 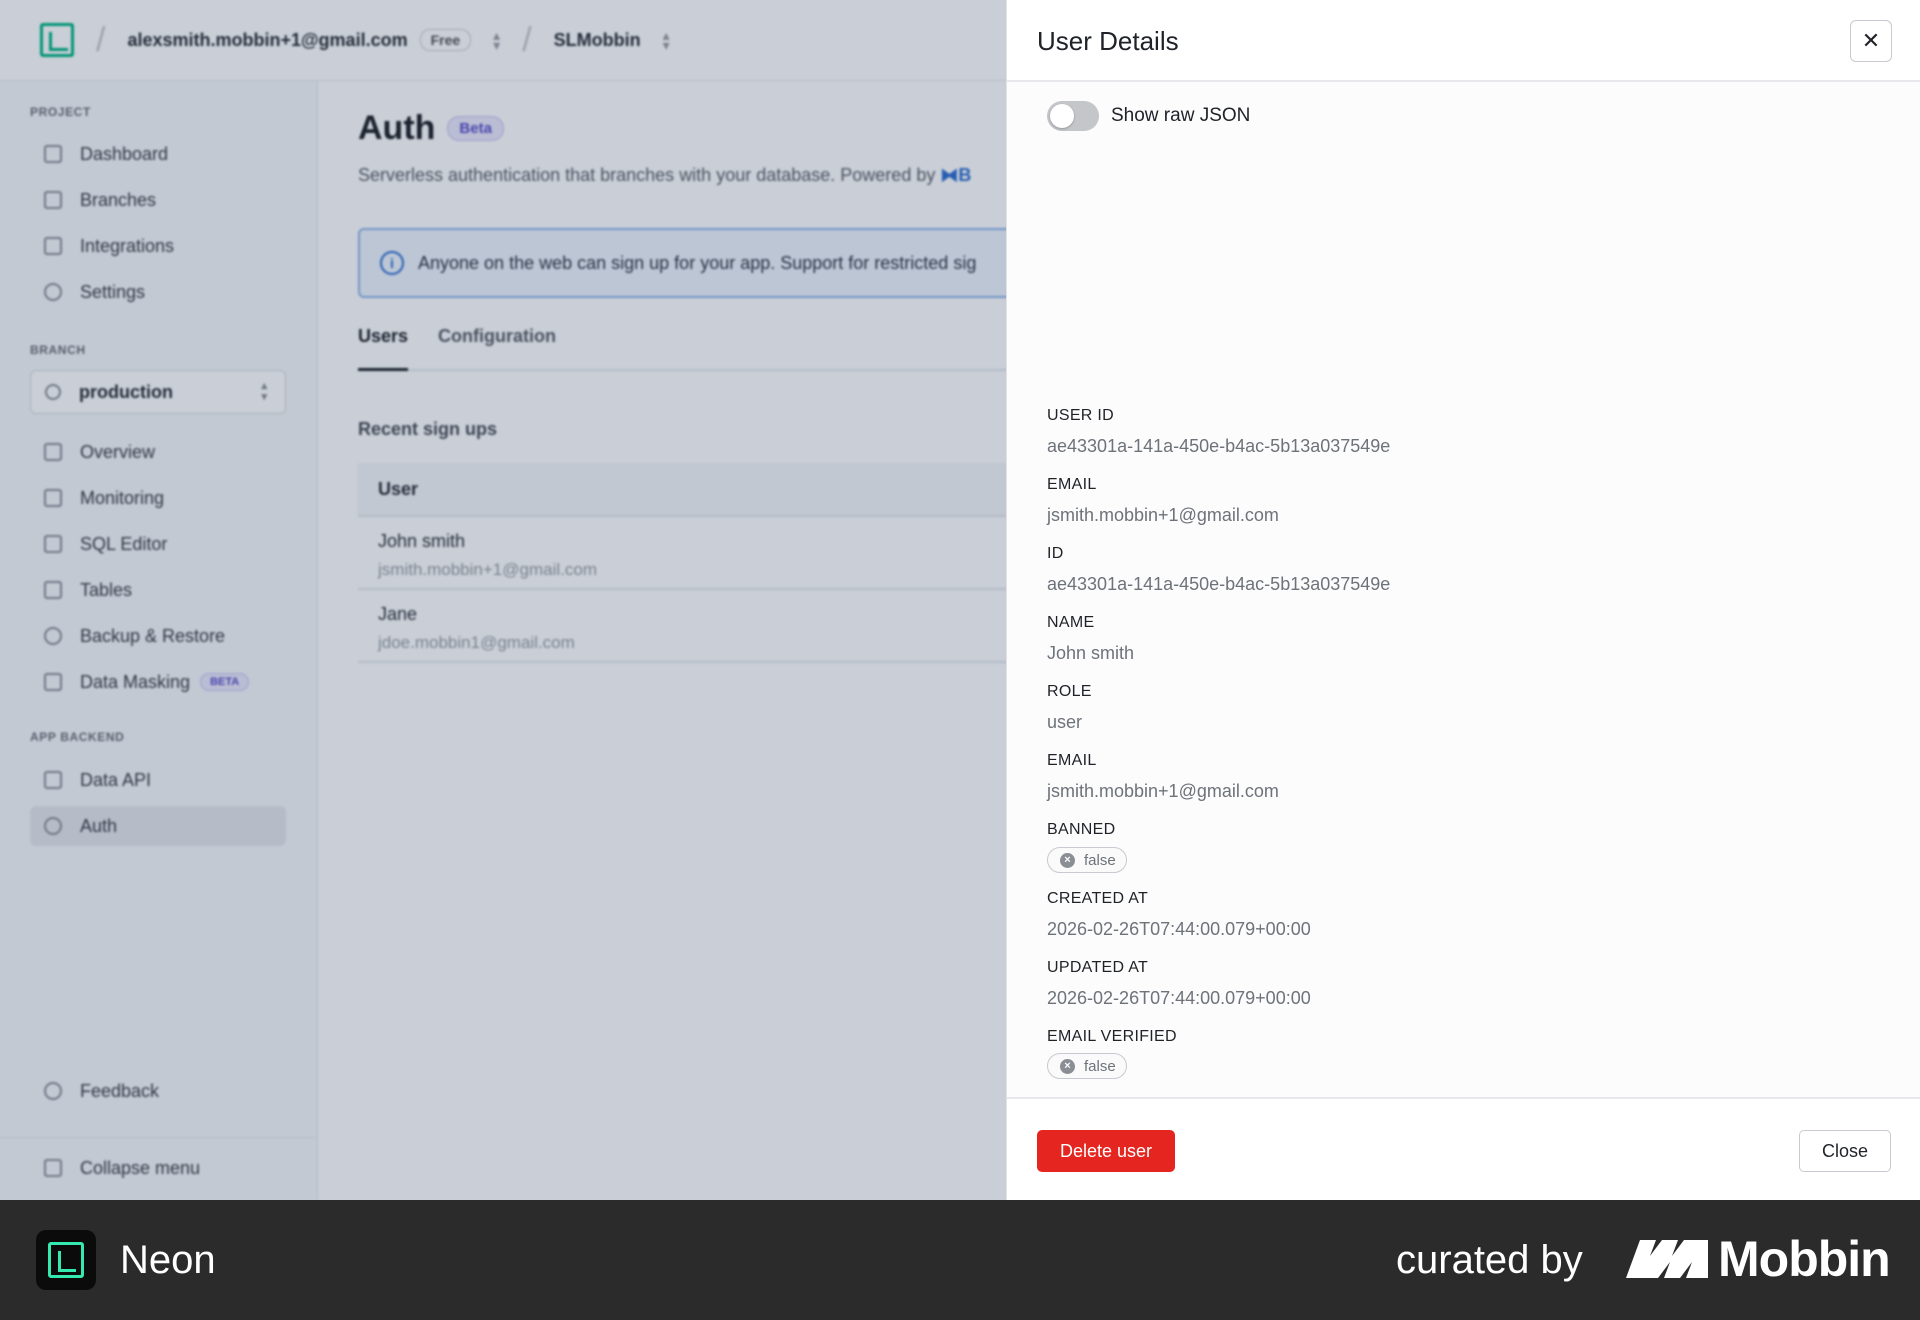 What do you see at coordinates (1219, 446) in the screenshot?
I see `field-value-user-id: ae43301a-141a-450e-b4ac-5b13a037549e` at bounding box center [1219, 446].